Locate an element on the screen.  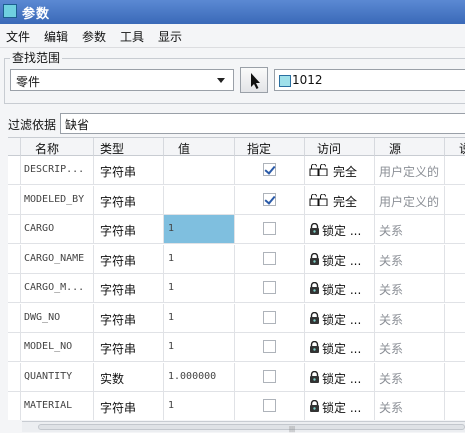
cell-name: DWG_NO is located at coordinates (57, 318).